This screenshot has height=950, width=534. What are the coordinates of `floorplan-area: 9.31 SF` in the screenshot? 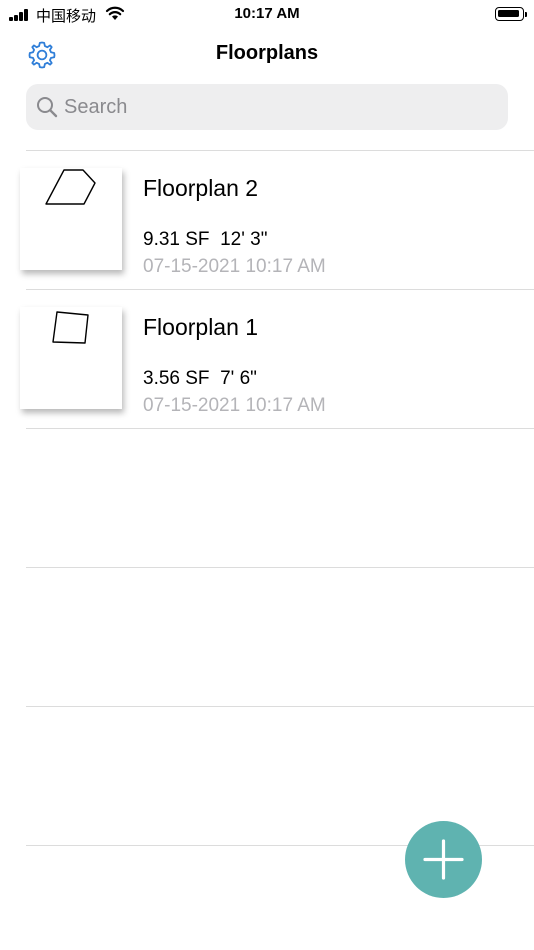 It's located at (176, 239).